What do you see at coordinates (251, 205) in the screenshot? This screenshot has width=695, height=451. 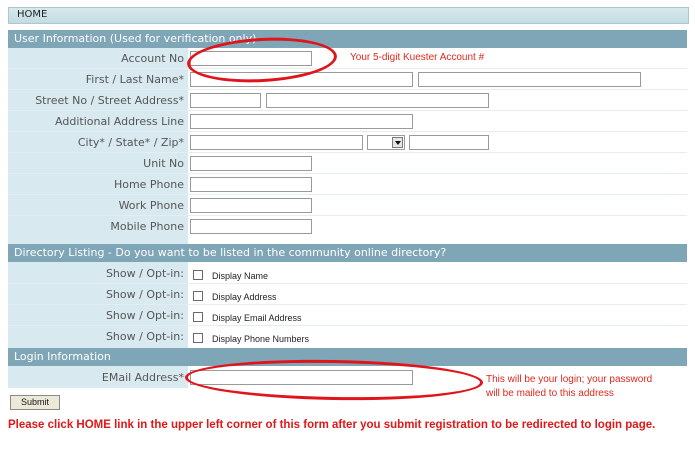 I see `work-phone-input` at bounding box center [251, 205].